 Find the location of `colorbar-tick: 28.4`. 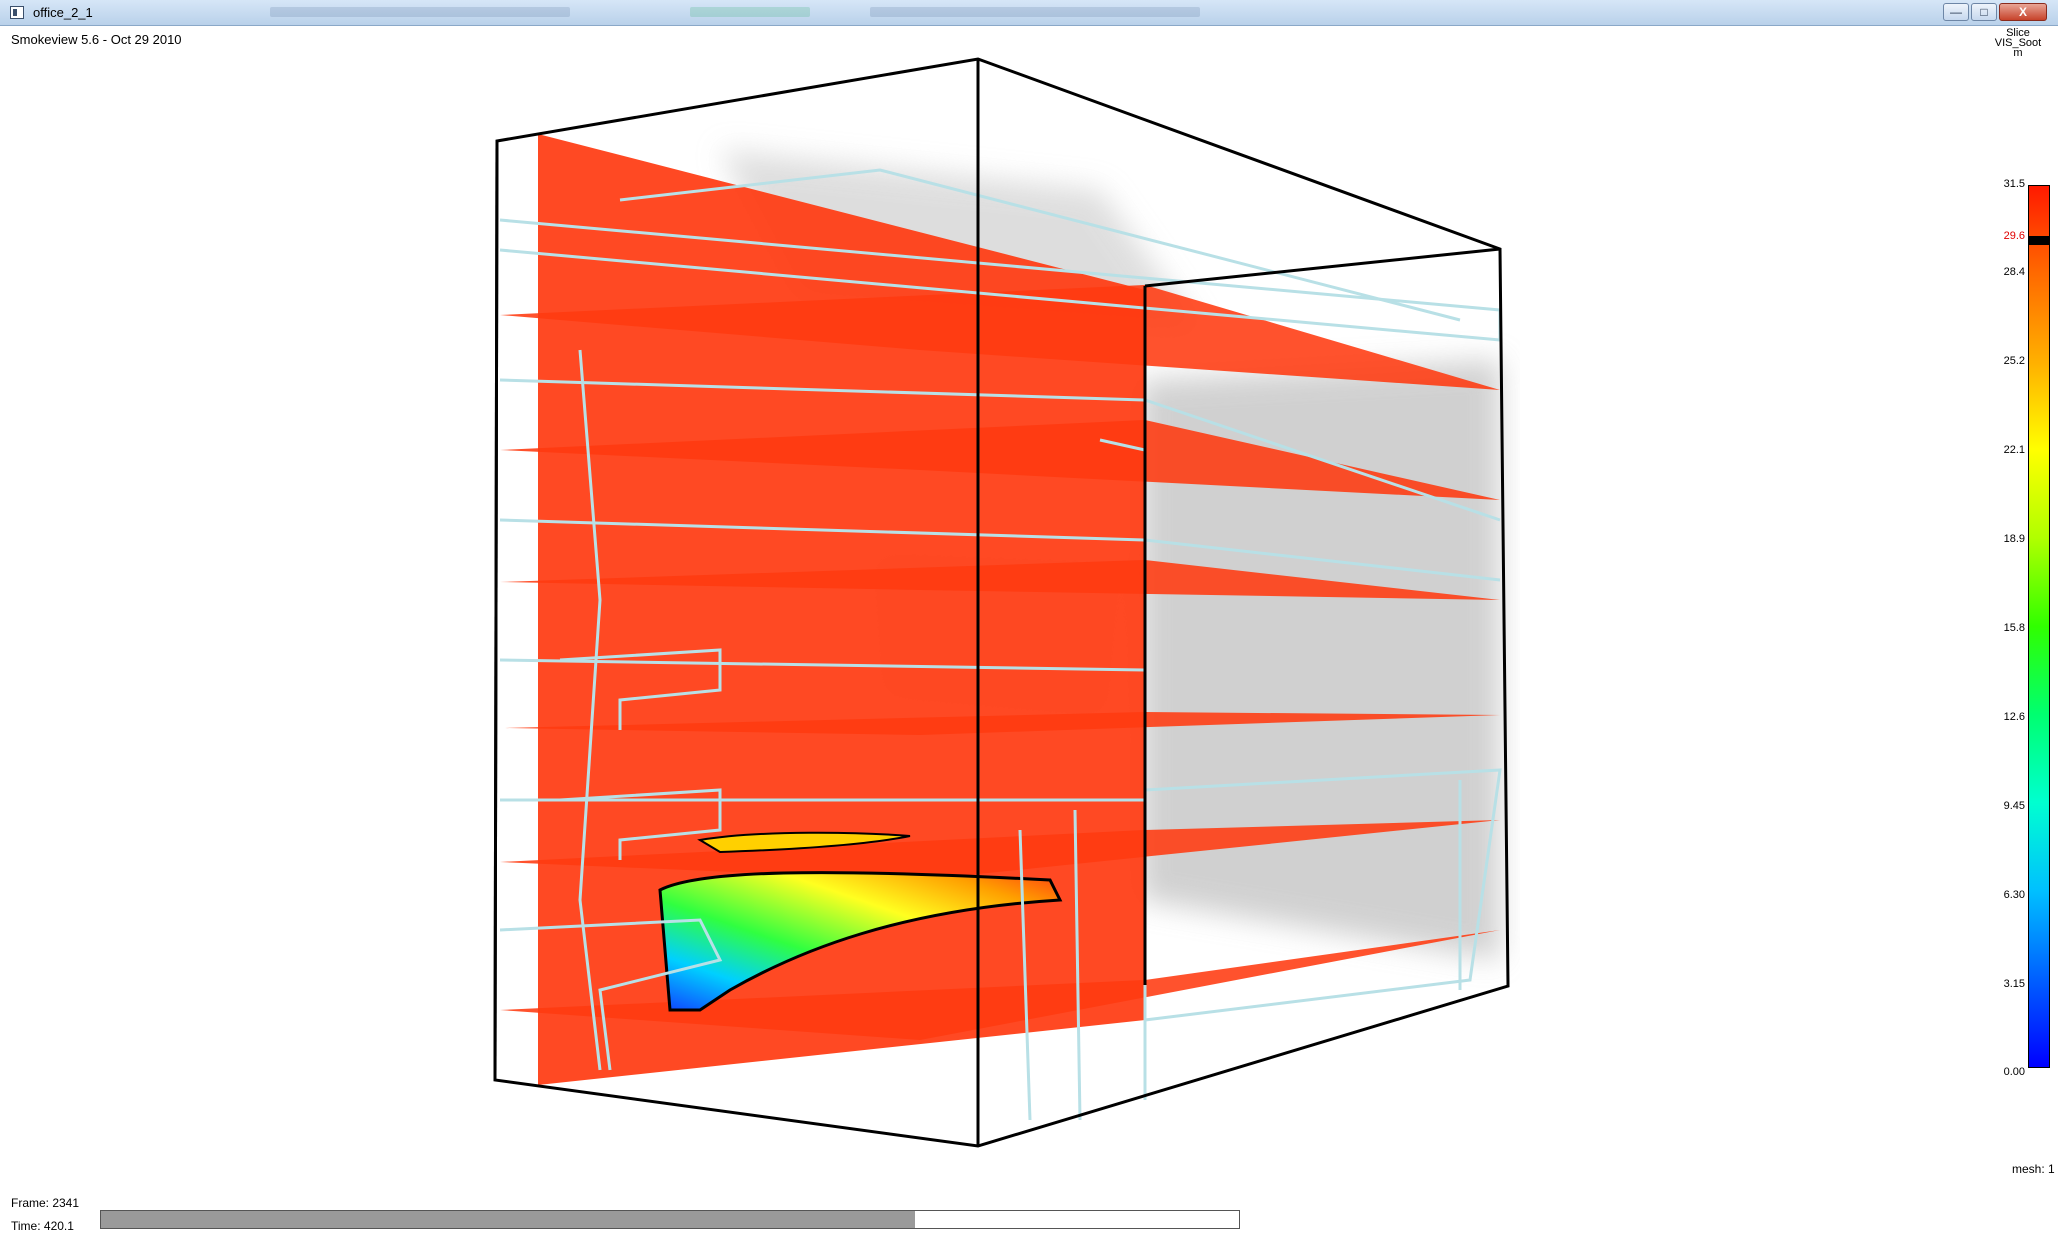

colorbar-tick: 28.4 is located at coordinates (2014, 272).